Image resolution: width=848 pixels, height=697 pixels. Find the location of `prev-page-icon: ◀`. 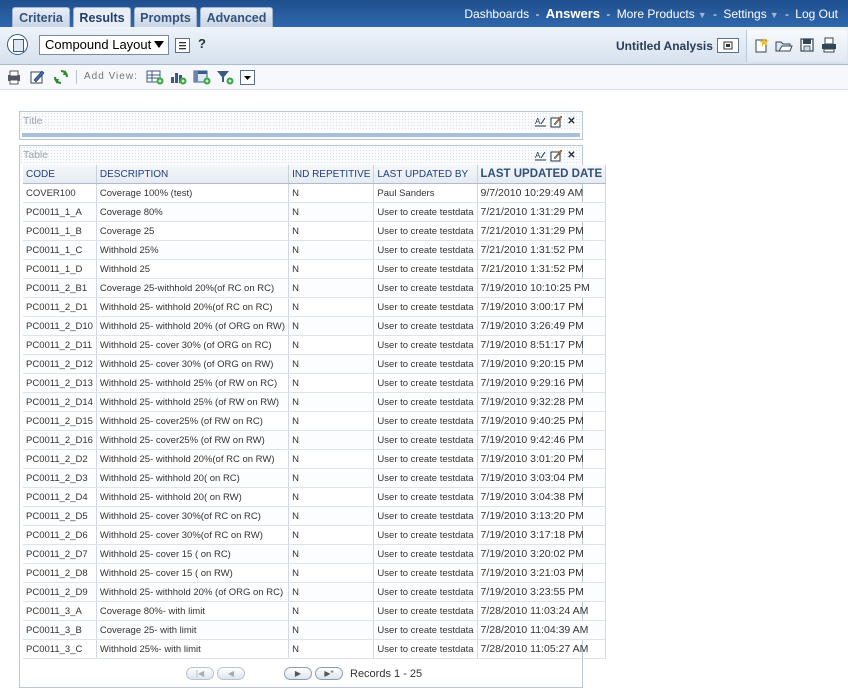

prev-page-icon: ◀ is located at coordinates (231, 673).